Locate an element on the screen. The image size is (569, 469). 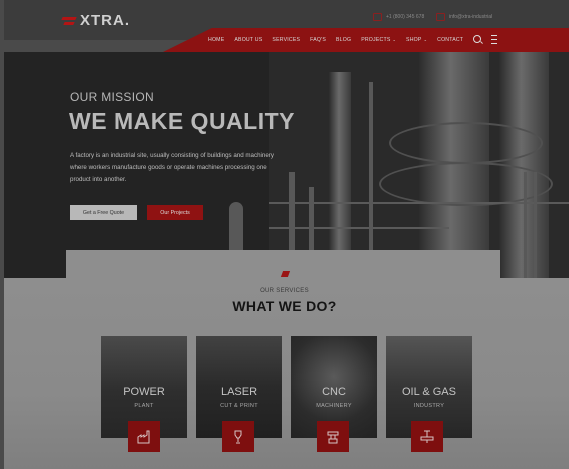
header-email: info@xtra-industrial is located at coordinates (464, 17).